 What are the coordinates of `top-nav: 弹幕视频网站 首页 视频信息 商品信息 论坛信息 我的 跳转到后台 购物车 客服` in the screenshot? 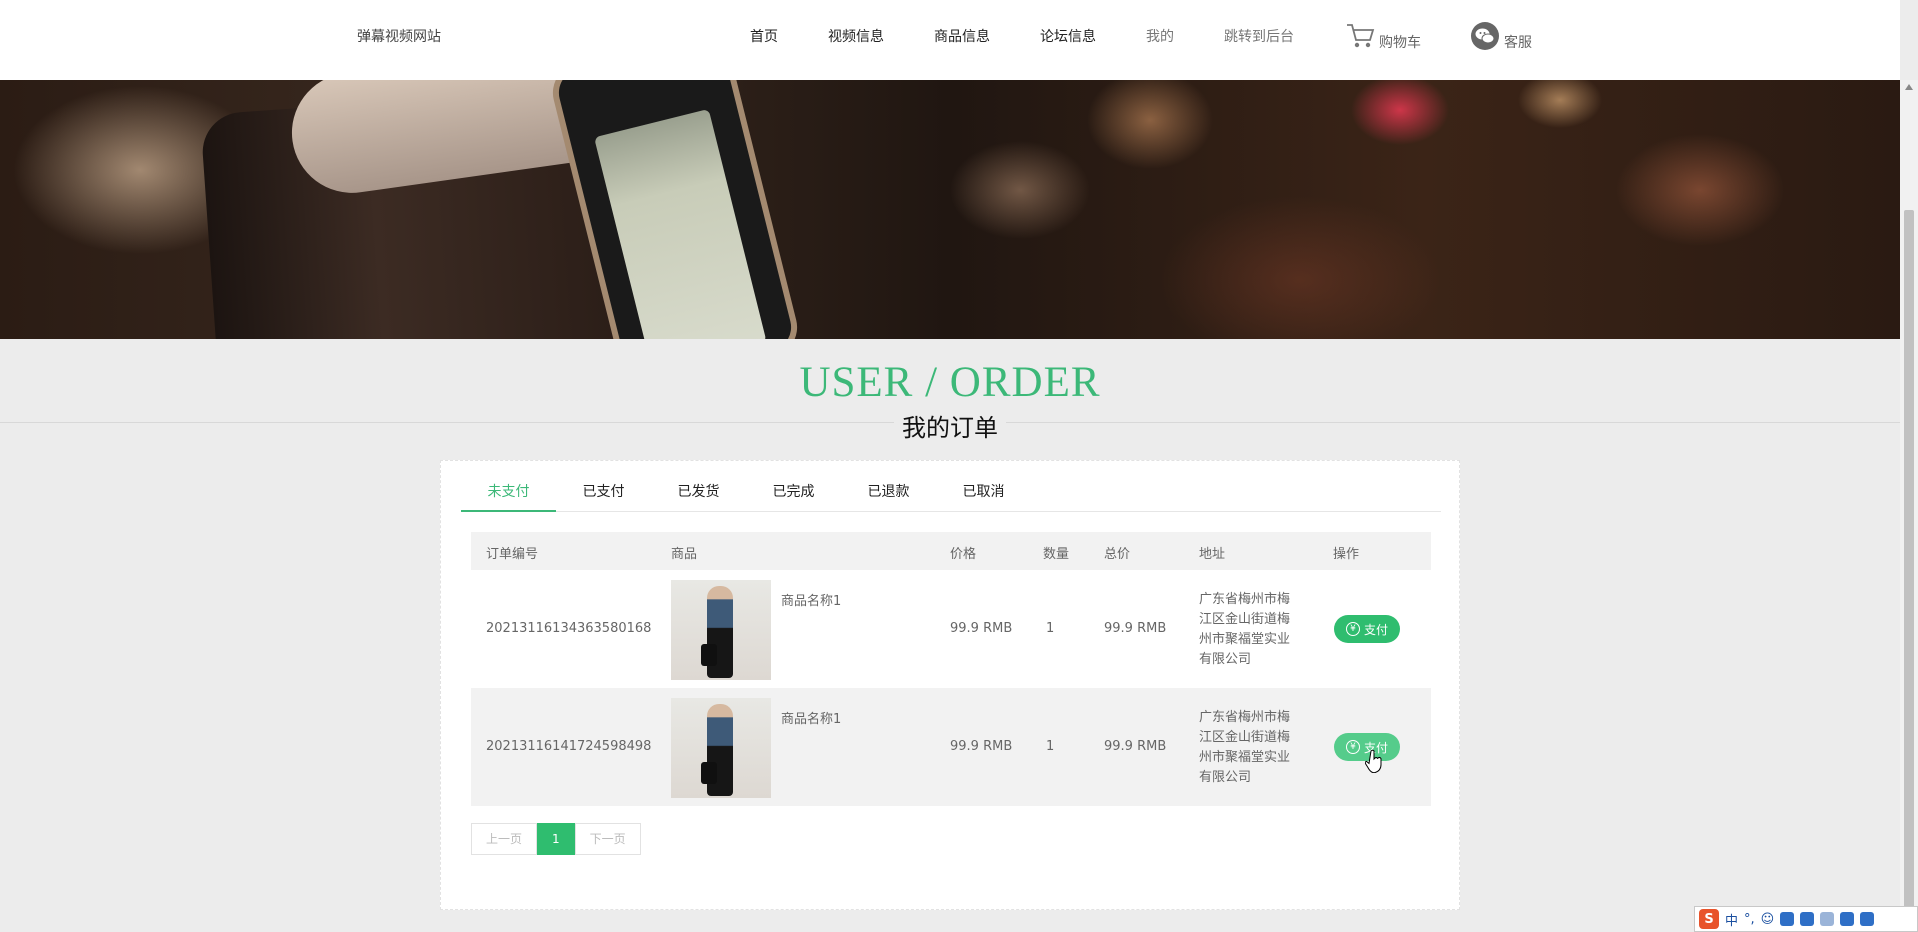 It's located at (950, 40).